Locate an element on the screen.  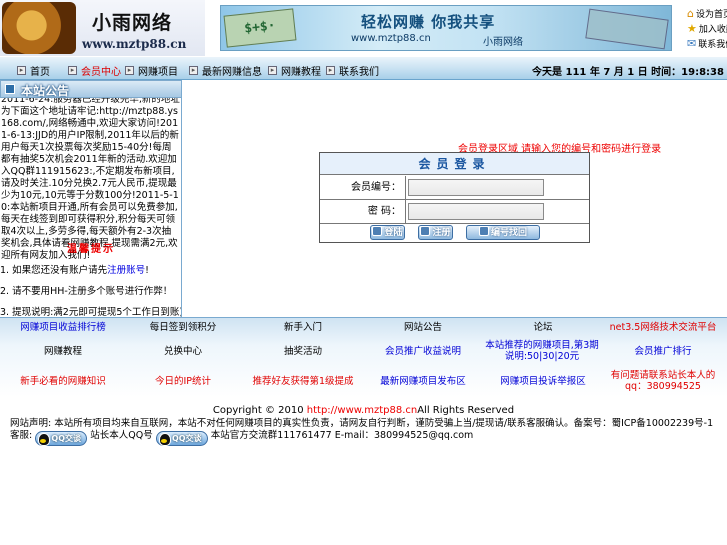
link-cell: 抽奖活动 is located at coordinates (303, 351).